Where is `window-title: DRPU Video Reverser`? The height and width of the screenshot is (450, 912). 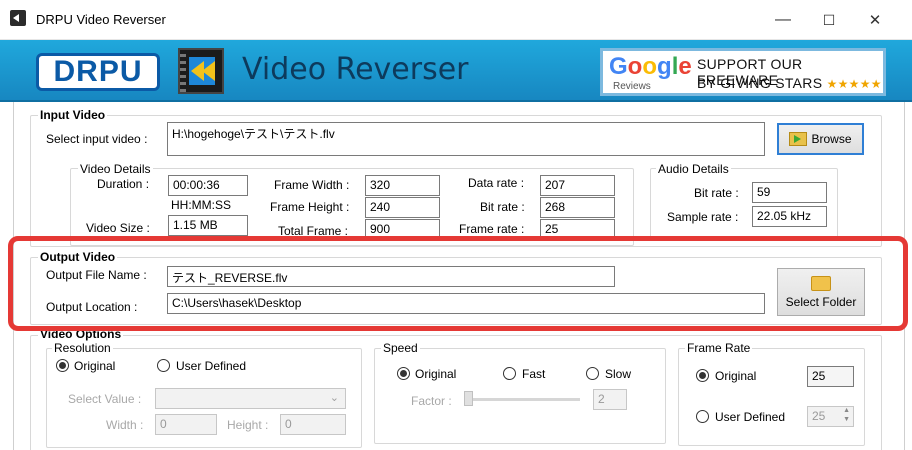 window-title: DRPU Video Reverser is located at coordinates (101, 19).